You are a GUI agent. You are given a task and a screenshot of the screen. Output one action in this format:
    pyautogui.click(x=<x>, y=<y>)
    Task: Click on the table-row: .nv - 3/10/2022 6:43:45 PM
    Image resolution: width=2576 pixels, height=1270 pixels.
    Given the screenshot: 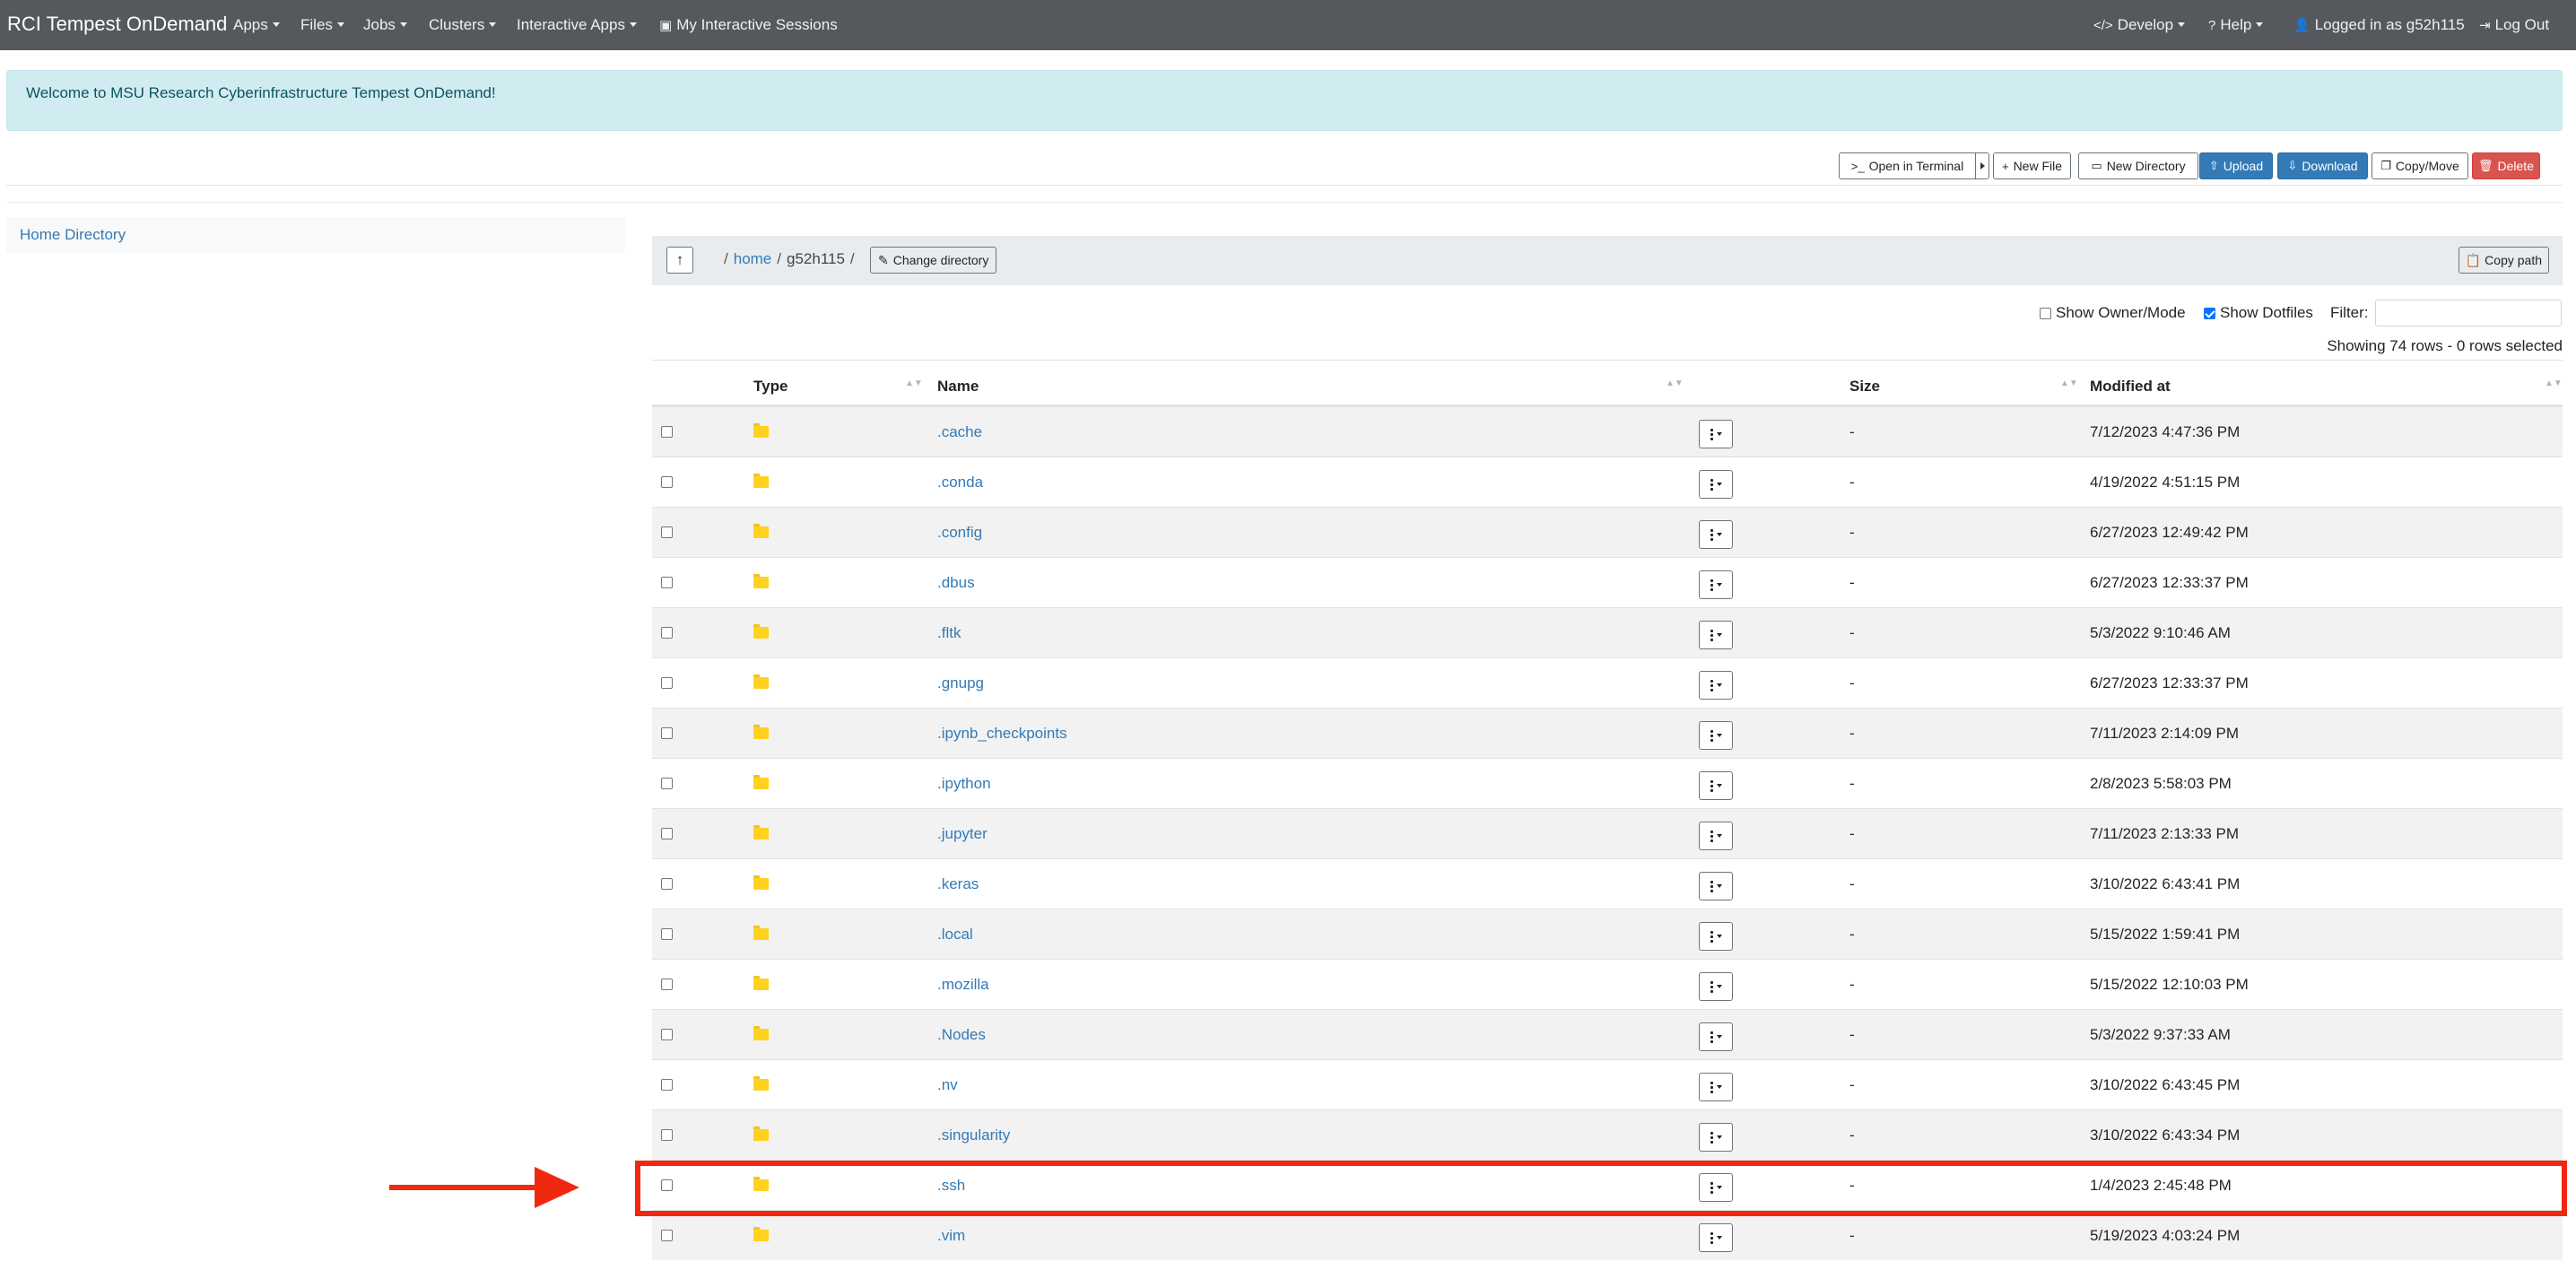 What is the action you would take?
    pyautogui.click(x=1607, y=1084)
    